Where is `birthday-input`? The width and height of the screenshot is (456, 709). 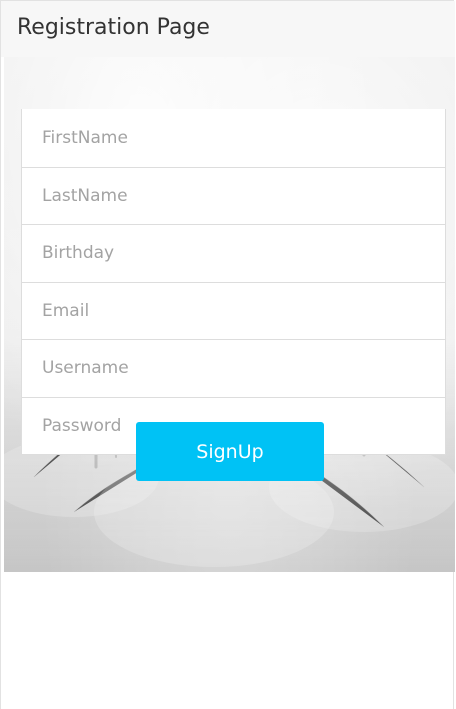 birthday-input is located at coordinates (233, 253).